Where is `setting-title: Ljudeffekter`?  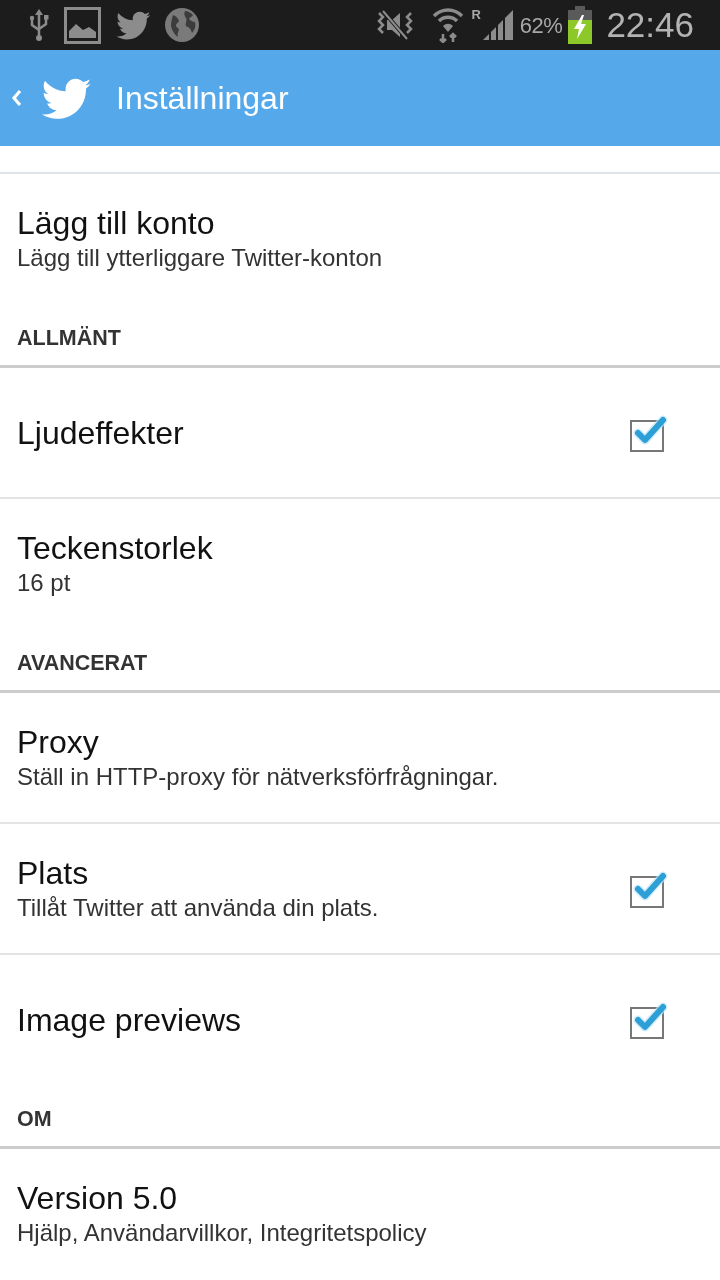
setting-title: Ljudeffekter is located at coordinates (100, 432).